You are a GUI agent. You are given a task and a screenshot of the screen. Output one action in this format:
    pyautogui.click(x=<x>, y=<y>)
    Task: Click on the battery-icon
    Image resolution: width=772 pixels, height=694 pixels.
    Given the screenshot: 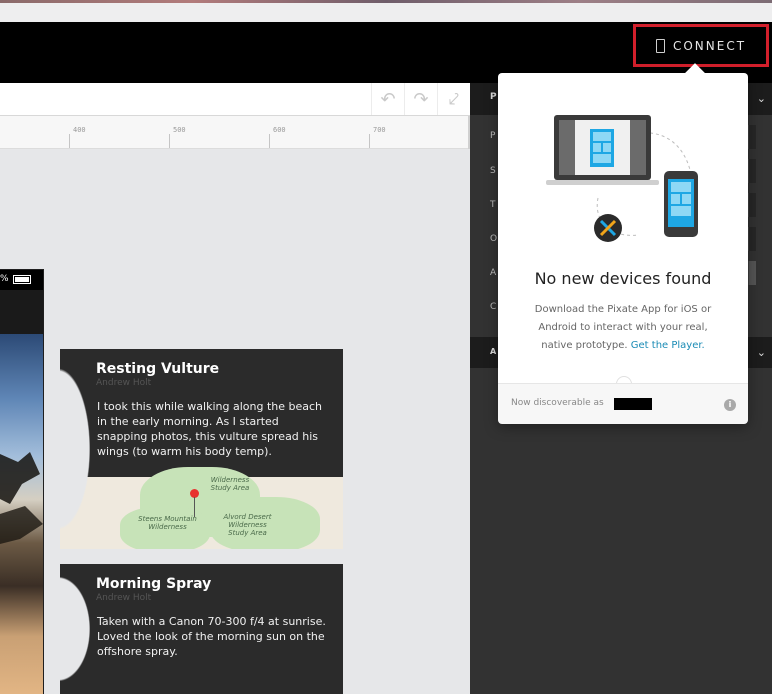 What is the action you would take?
    pyautogui.click(x=22, y=279)
    